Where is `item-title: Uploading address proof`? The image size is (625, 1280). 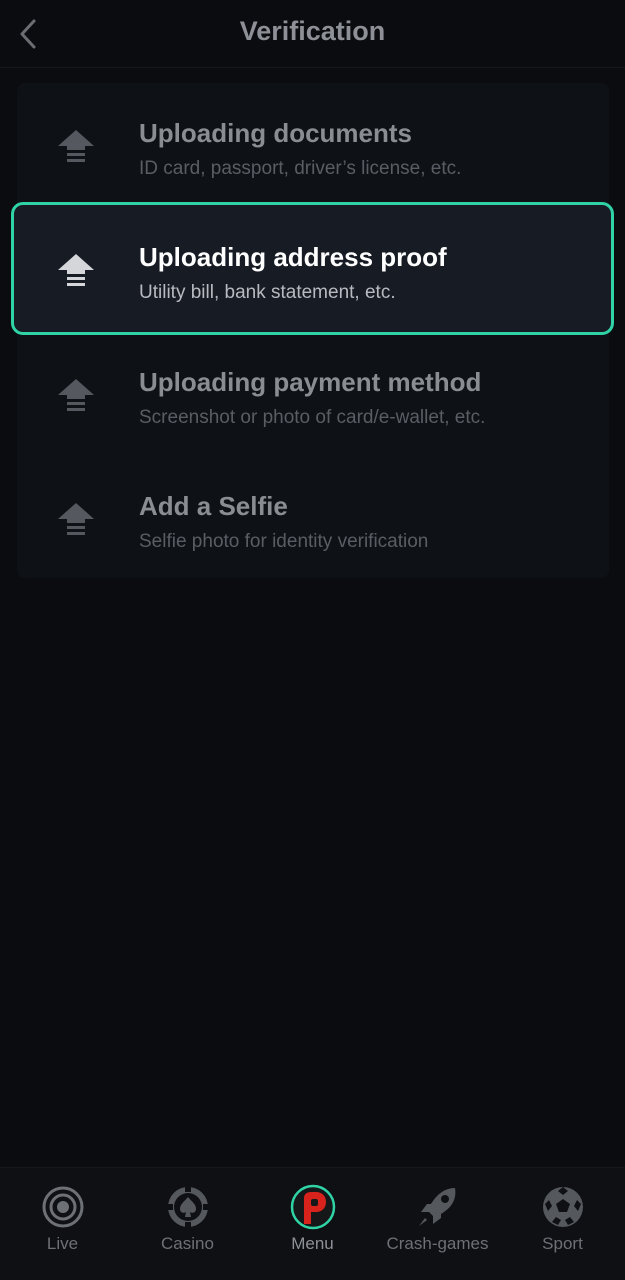
item-title: Uploading address proof is located at coordinates (293, 257).